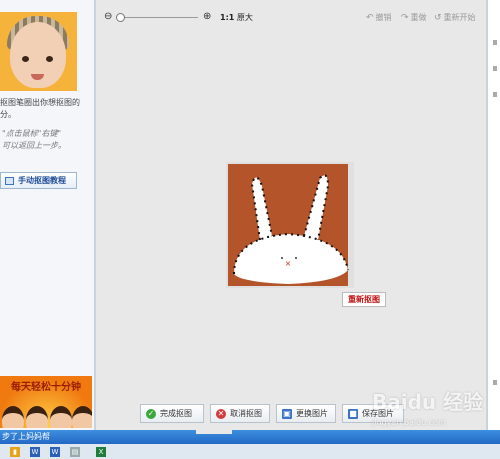  I want to click on taskbar: ▮ W W ▤ X, so click(250, 451).